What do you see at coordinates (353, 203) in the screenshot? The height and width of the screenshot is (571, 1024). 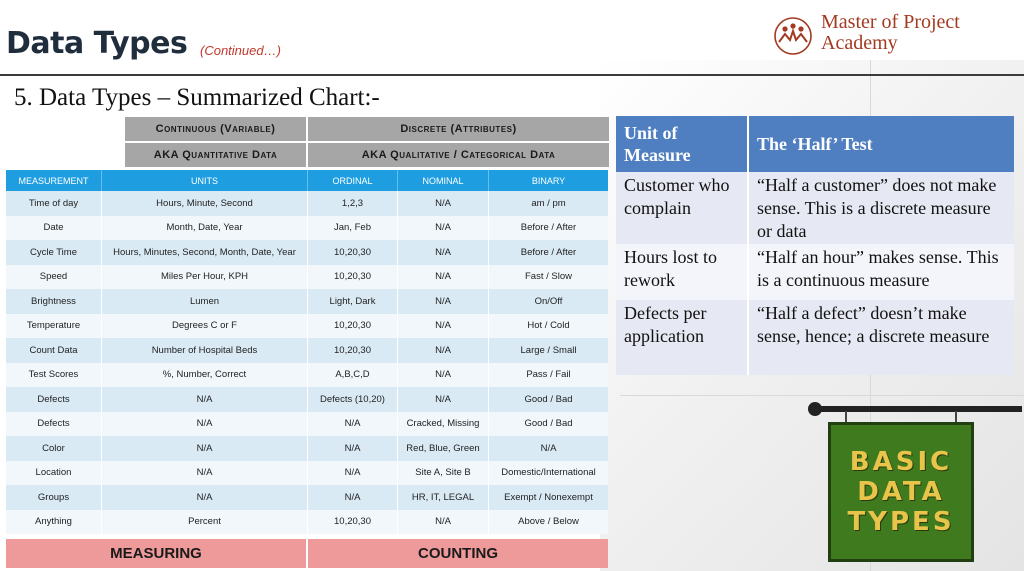 I see `ordinal-cell: 1,2,3` at bounding box center [353, 203].